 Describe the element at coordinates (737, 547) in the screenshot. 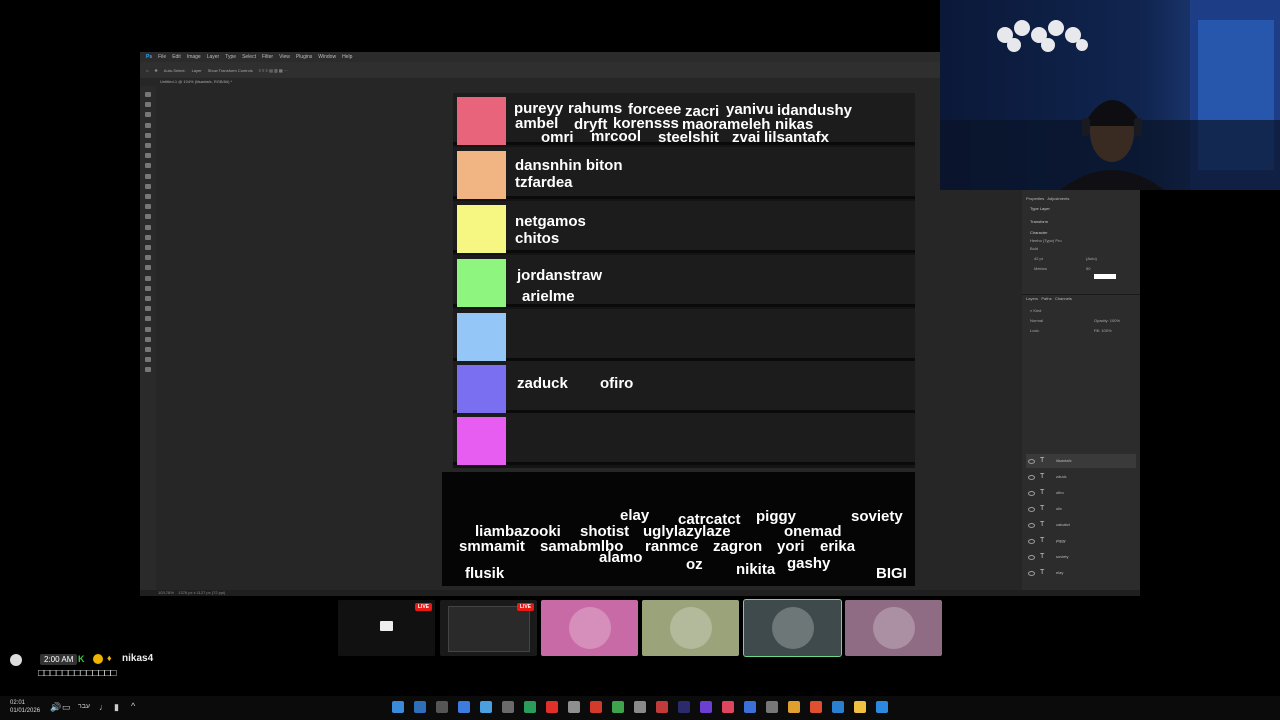

I see `pool-name: zagron` at that location.